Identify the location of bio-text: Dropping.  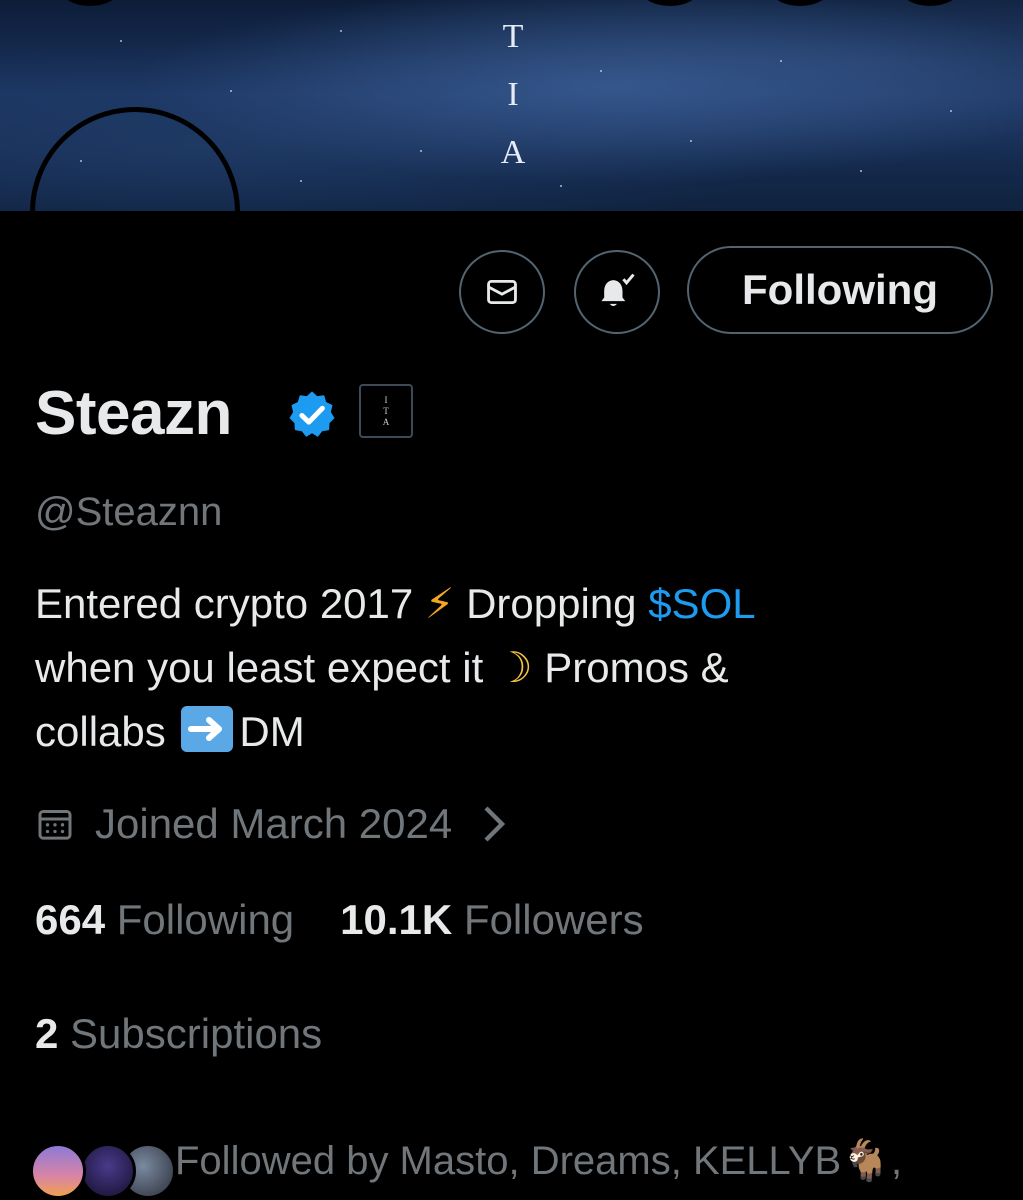
(551, 603).